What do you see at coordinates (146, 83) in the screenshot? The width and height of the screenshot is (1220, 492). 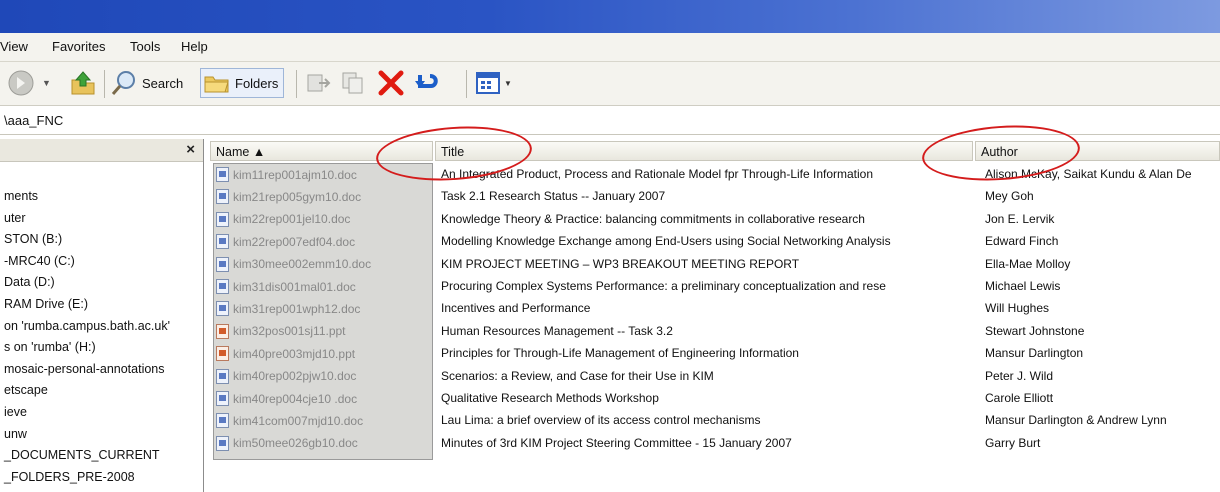 I see `search-button: Search` at bounding box center [146, 83].